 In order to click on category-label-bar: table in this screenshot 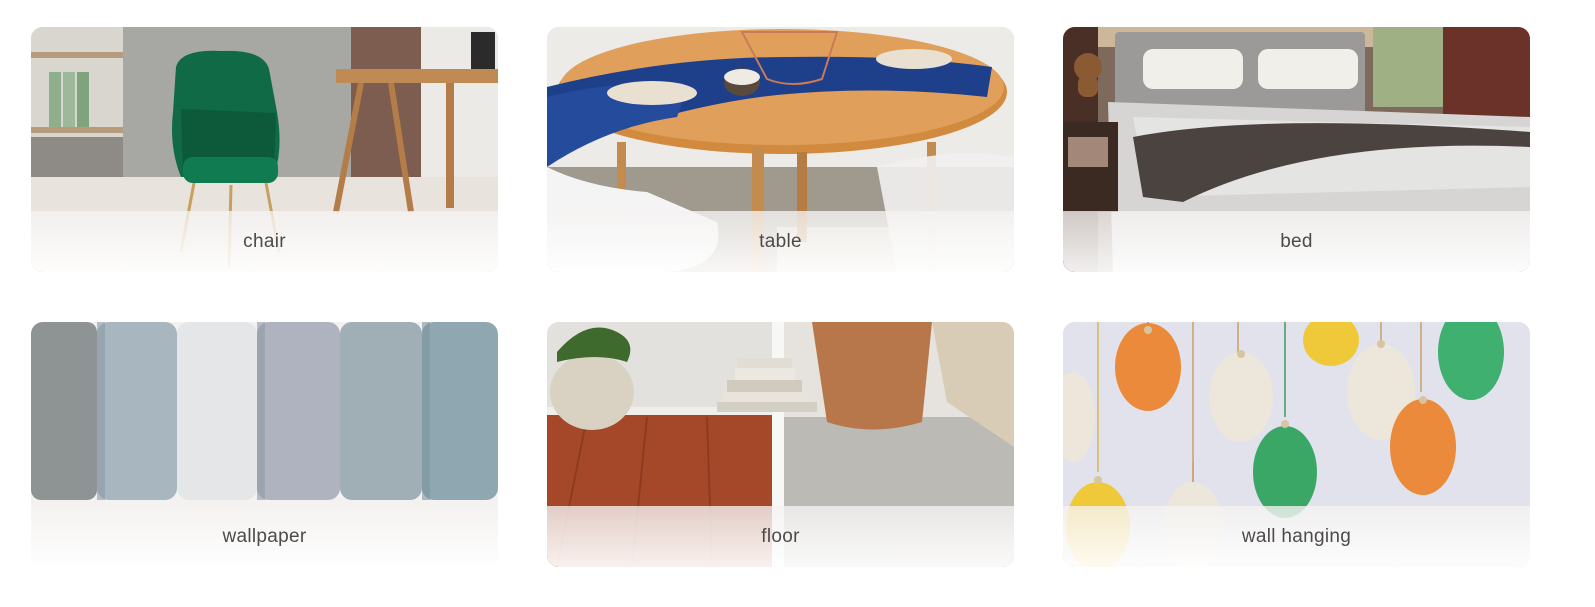, I will do `click(780, 241)`.